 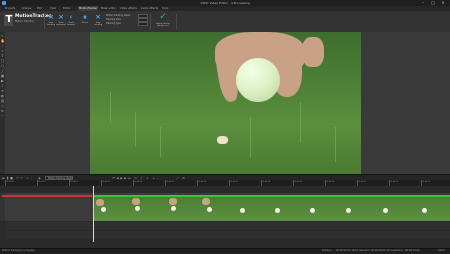 What do you see at coordinates (3, 86) in the screenshot?
I see `audio-tool-icon: ♪` at bounding box center [3, 86].